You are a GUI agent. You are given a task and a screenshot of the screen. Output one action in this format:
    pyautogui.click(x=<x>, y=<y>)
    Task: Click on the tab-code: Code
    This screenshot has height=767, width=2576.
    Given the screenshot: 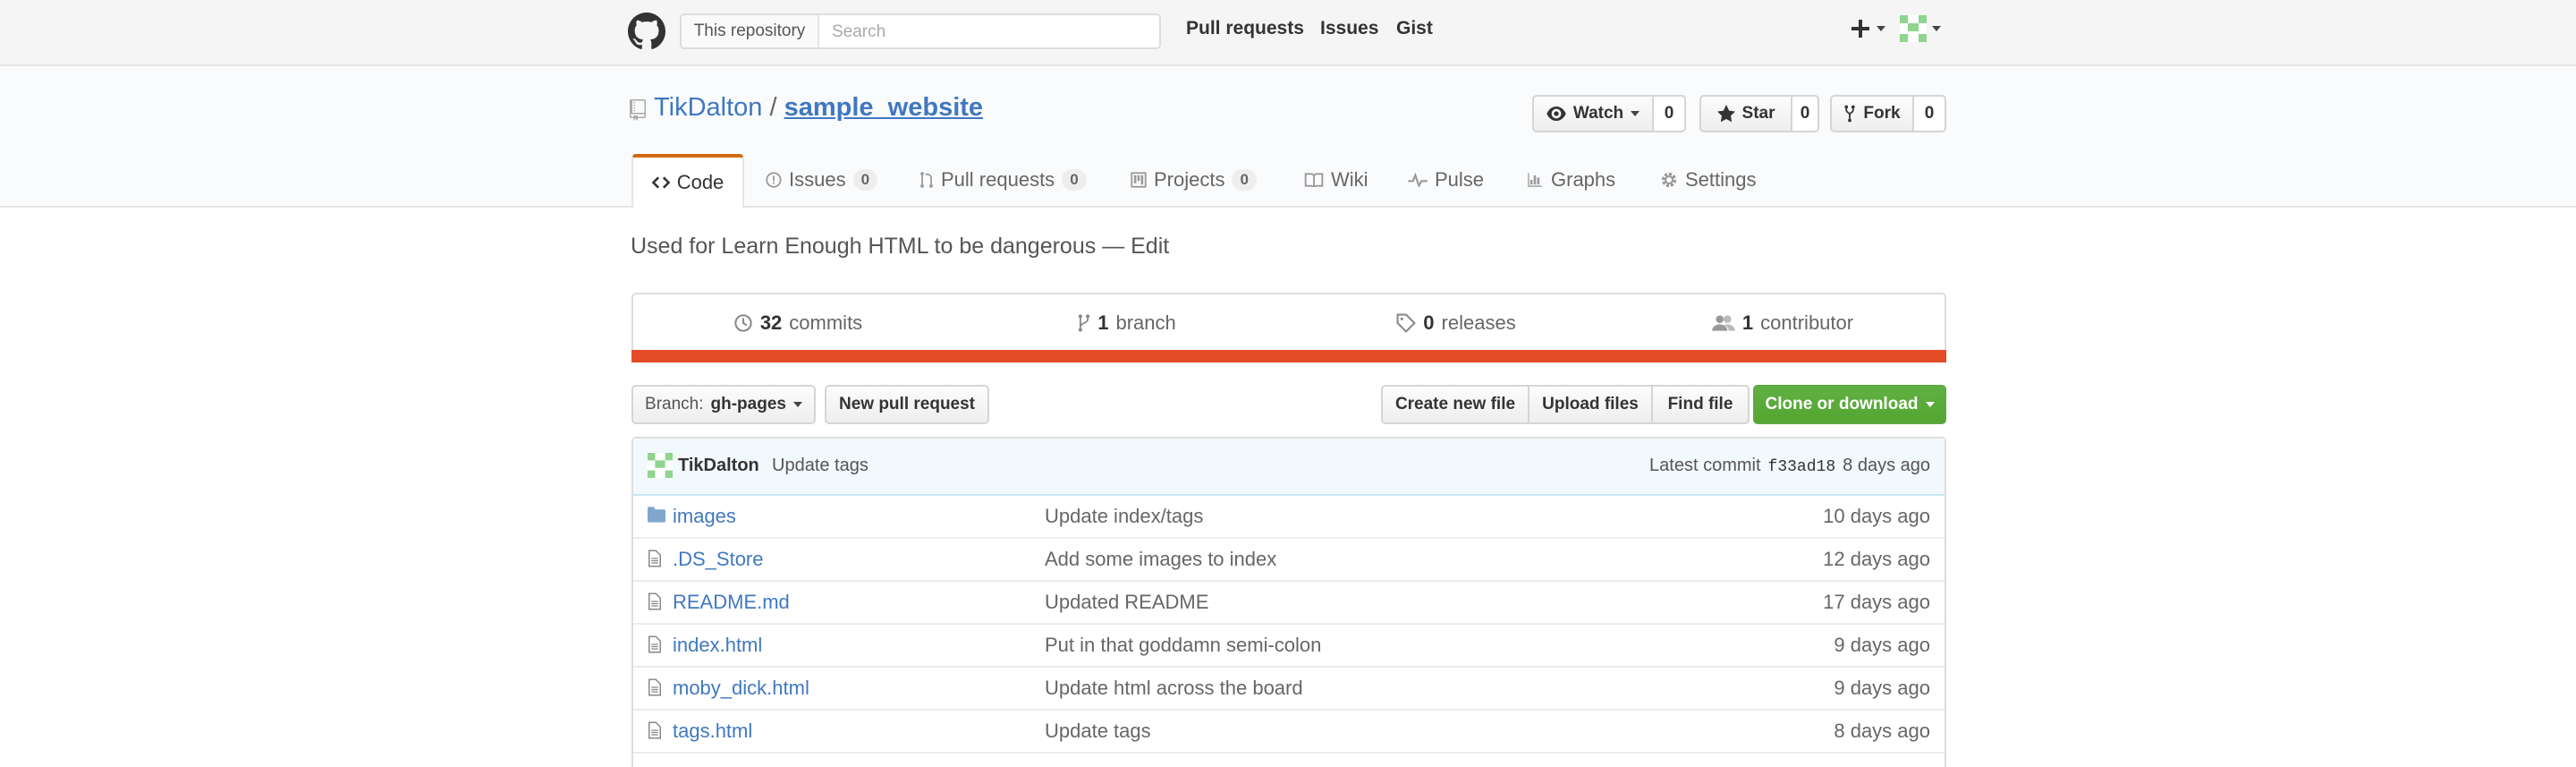 What is the action you would take?
    pyautogui.click(x=687, y=181)
    